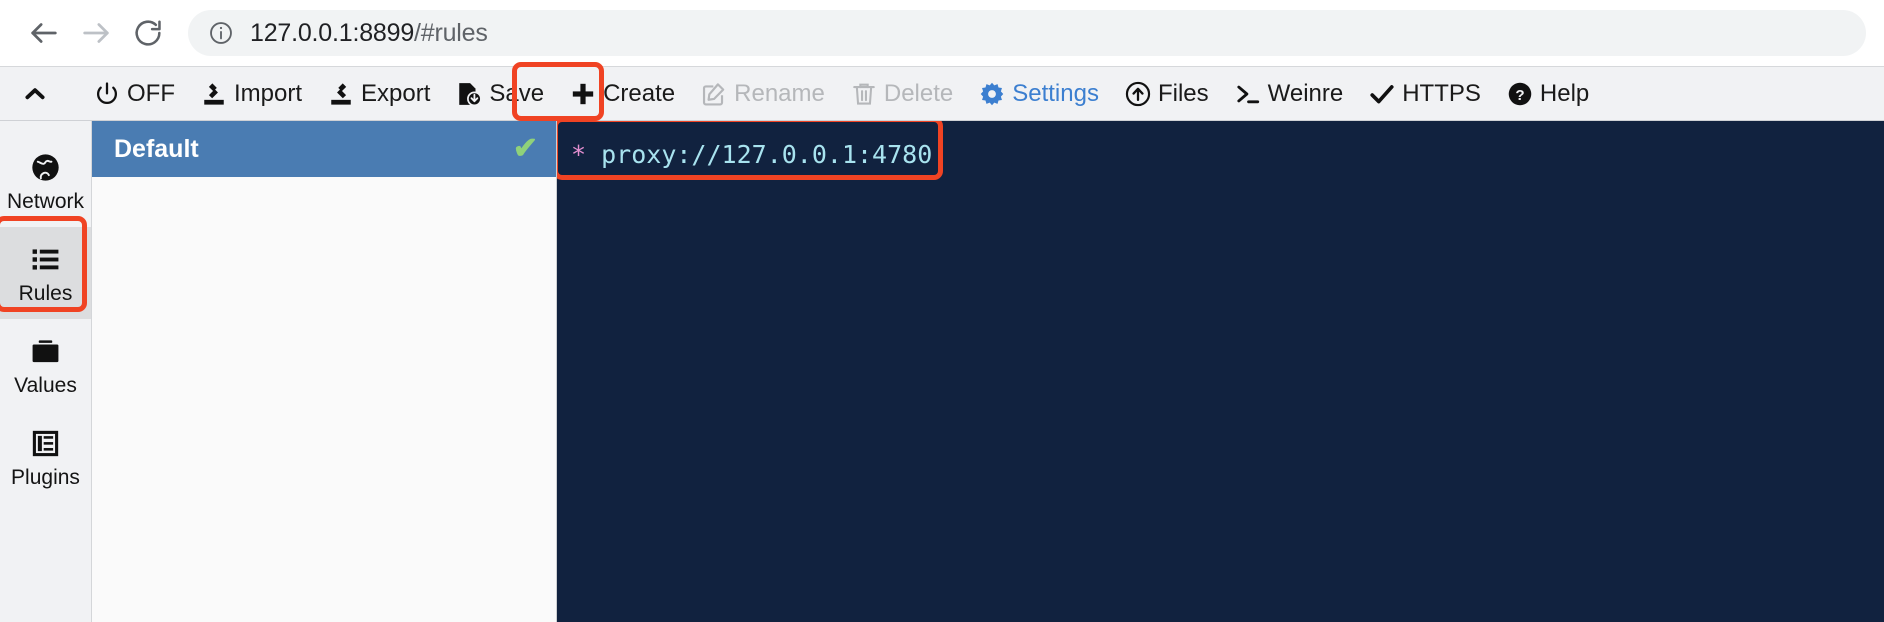 The width and height of the screenshot is (1884, 622). I want to click on sidebar: Network Rules Values Plugins, so click(46, 371).